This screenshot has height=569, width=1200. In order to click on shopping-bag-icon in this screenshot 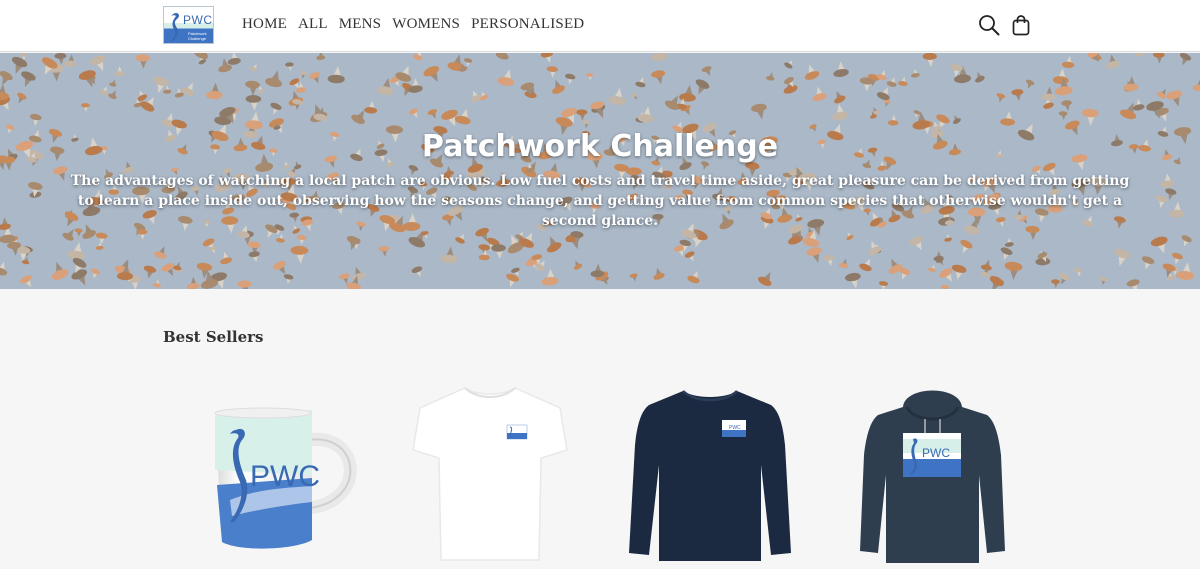, I will do `click(1021, 25)`.